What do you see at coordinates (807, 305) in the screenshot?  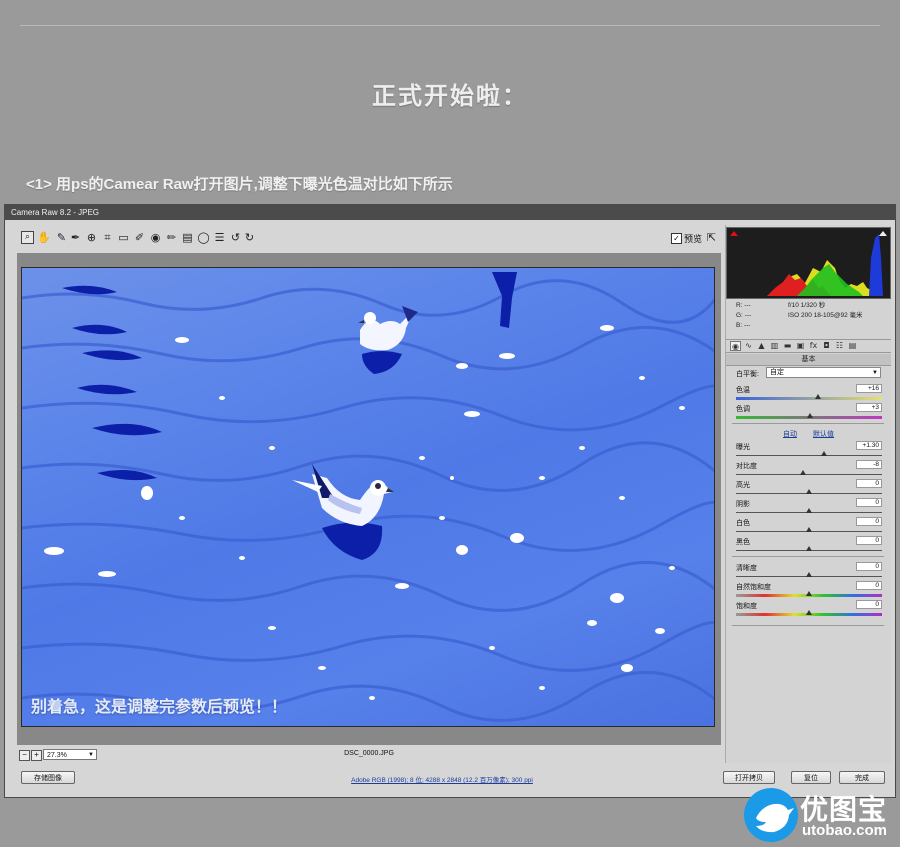 I see `exif-exposure: f/10 1/320 秒` at bounding box center [807, 305].